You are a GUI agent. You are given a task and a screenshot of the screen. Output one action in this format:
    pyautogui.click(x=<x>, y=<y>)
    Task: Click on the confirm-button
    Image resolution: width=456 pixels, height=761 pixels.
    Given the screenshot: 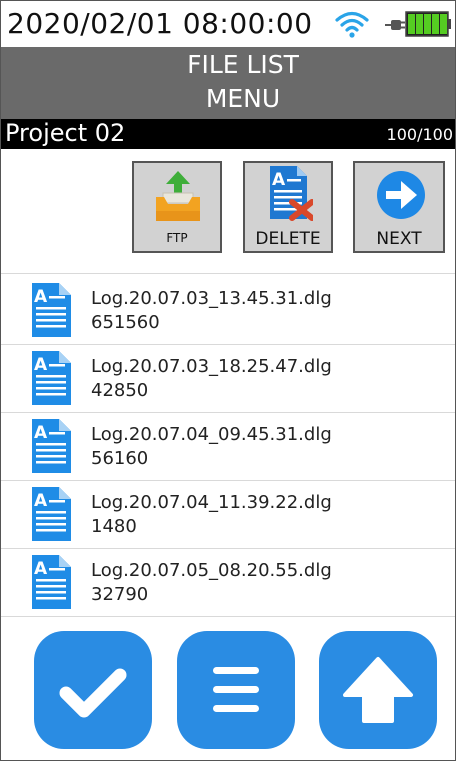 What is the action you would take?
    pyautogui.click(x=93, y=690)
    